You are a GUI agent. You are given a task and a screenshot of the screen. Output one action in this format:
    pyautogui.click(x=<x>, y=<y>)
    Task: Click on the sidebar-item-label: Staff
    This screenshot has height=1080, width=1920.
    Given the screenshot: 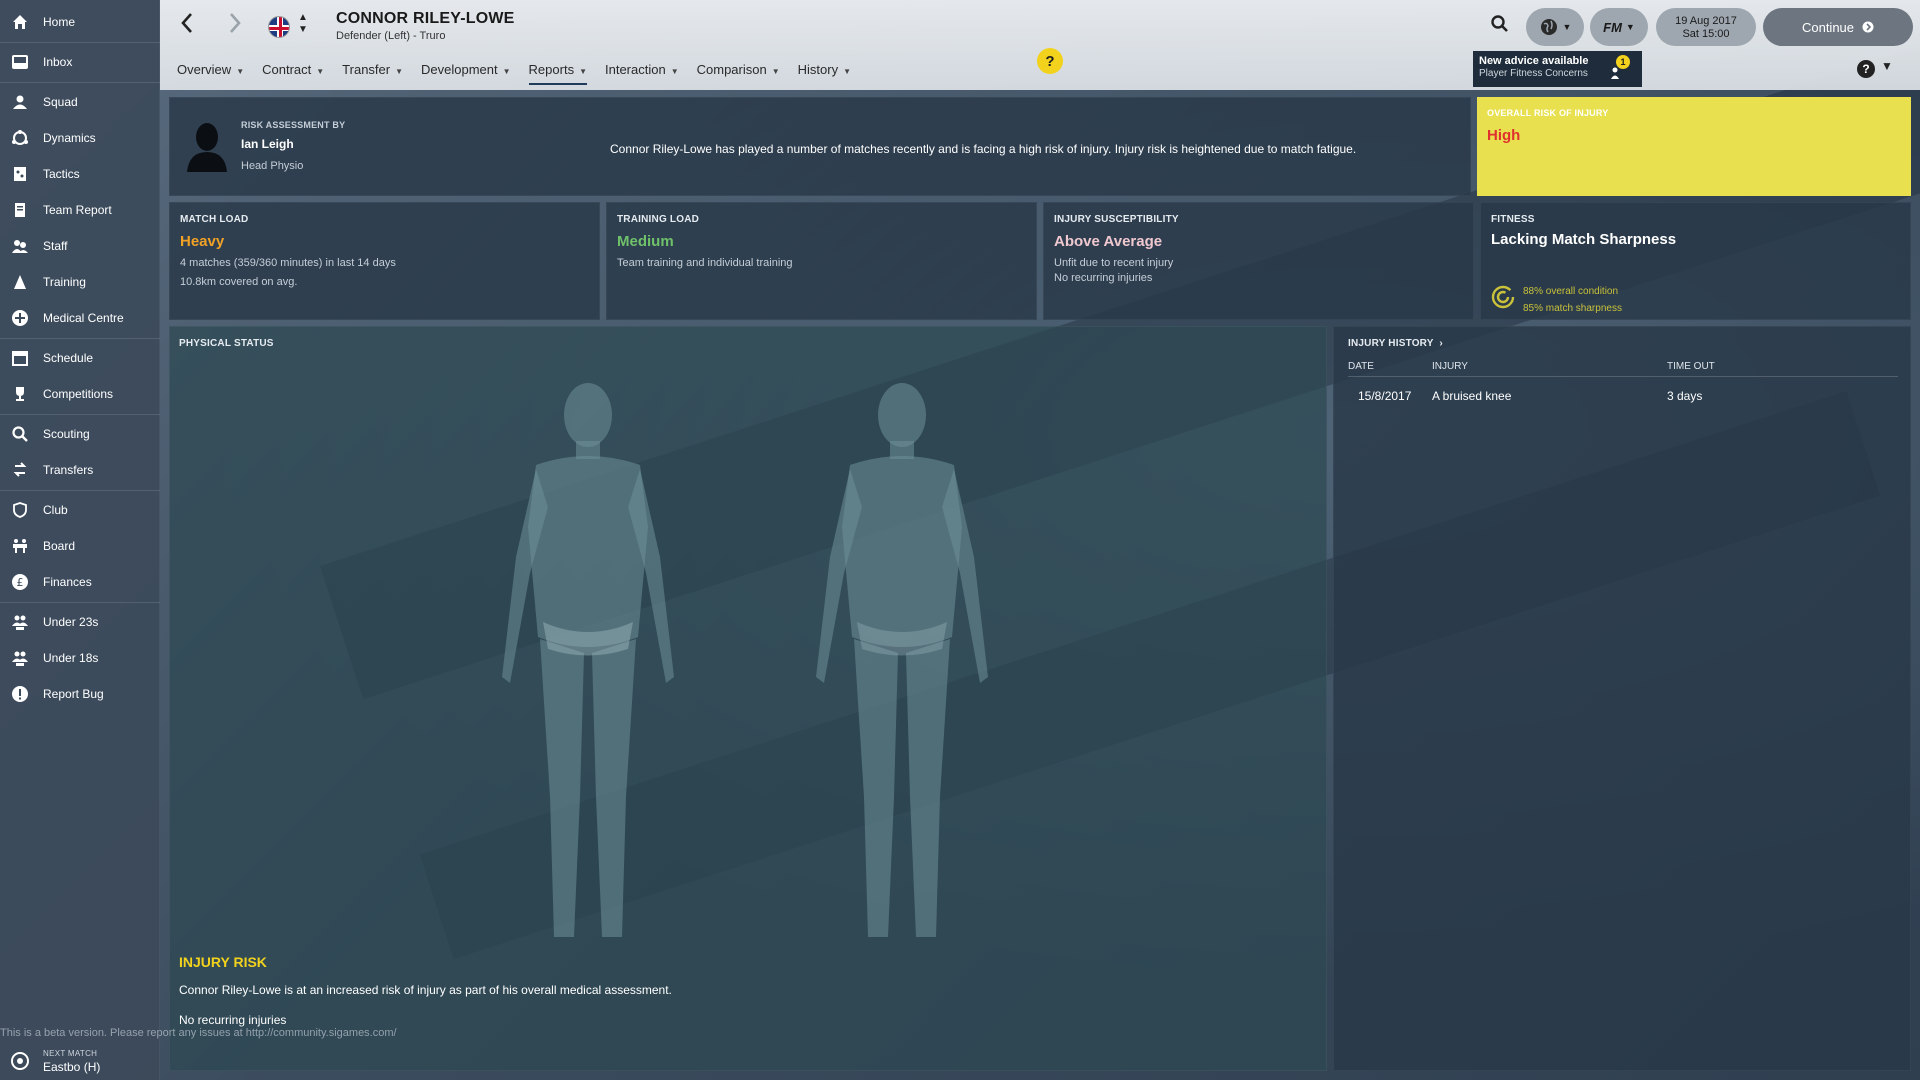 What is the action you would take?
    pyautogui.click(x=55, y=246)
    